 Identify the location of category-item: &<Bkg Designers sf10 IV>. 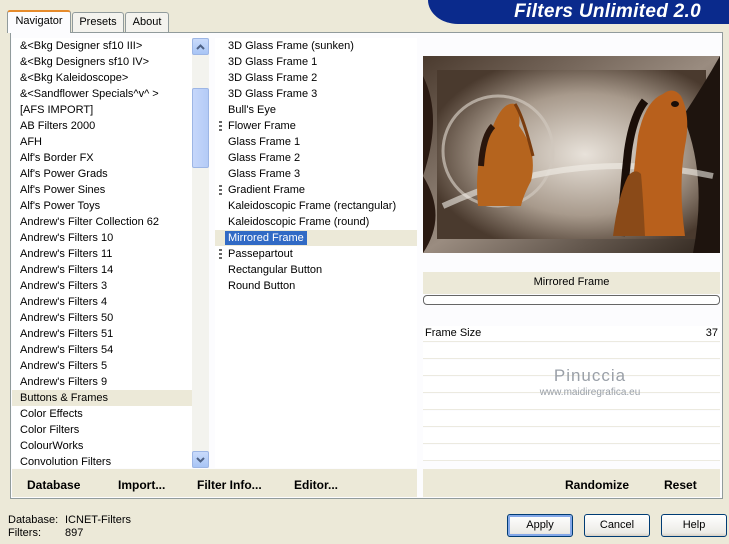
(102, 62).